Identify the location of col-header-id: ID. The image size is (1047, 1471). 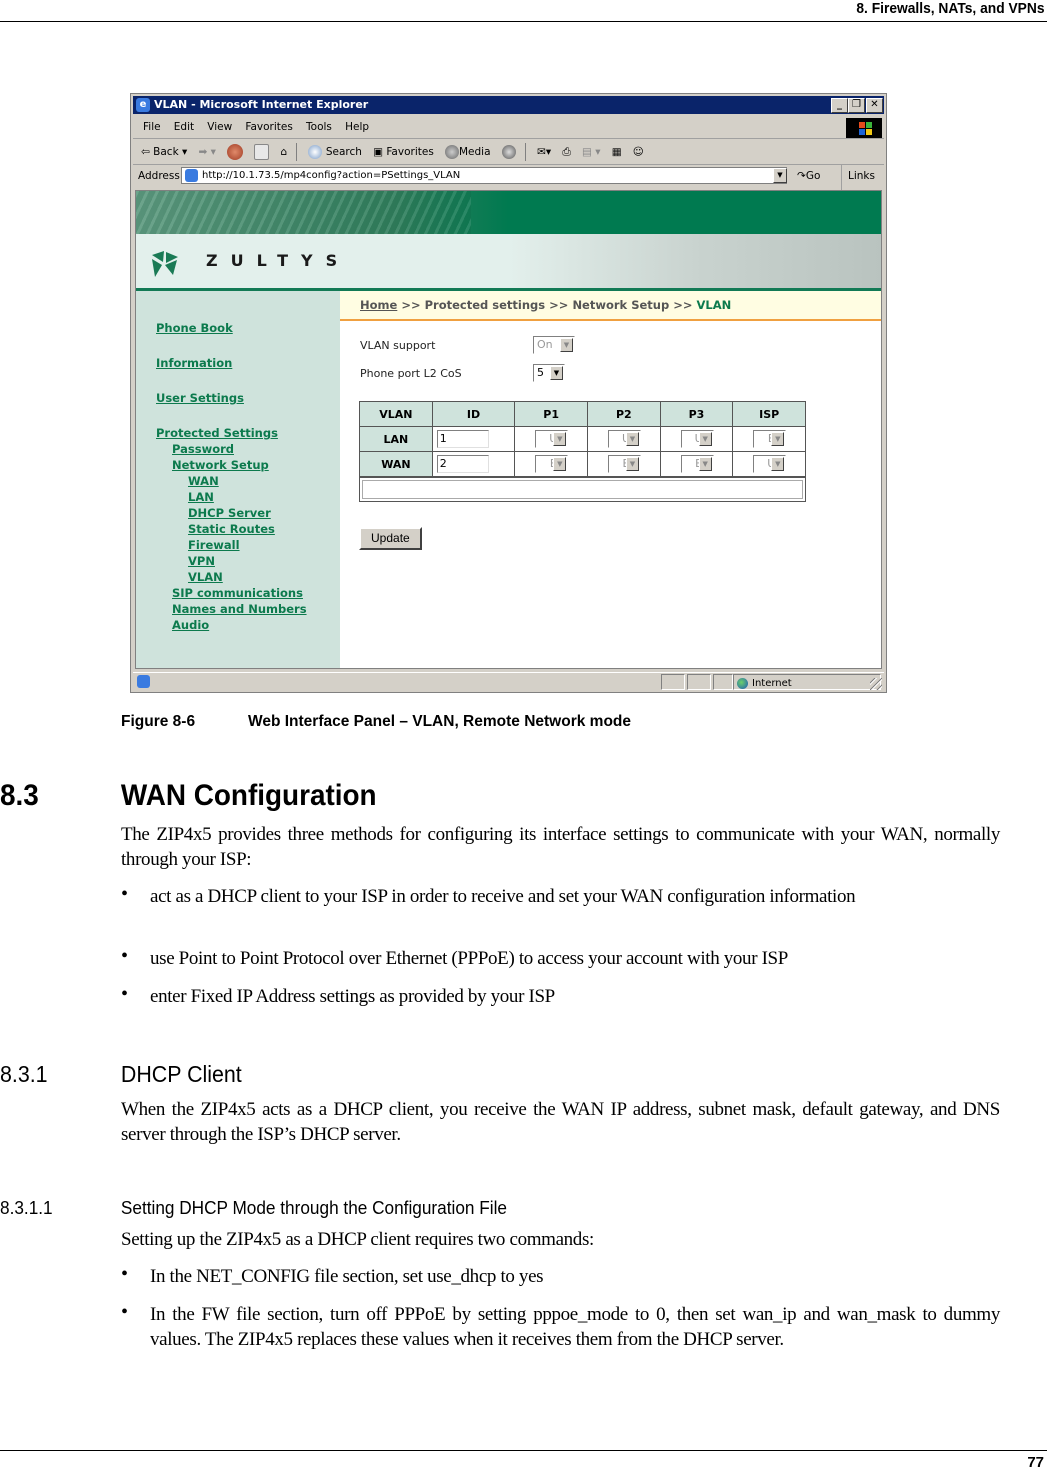
(473, 414).